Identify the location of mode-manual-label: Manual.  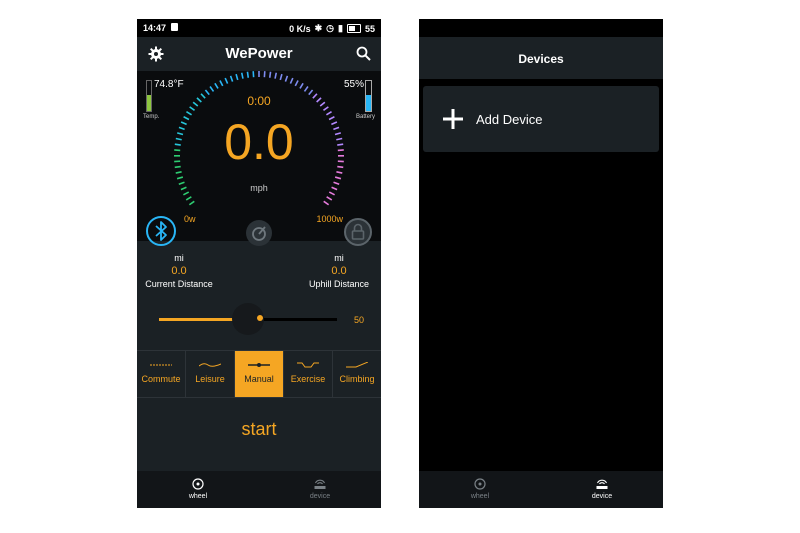
(259, 379).